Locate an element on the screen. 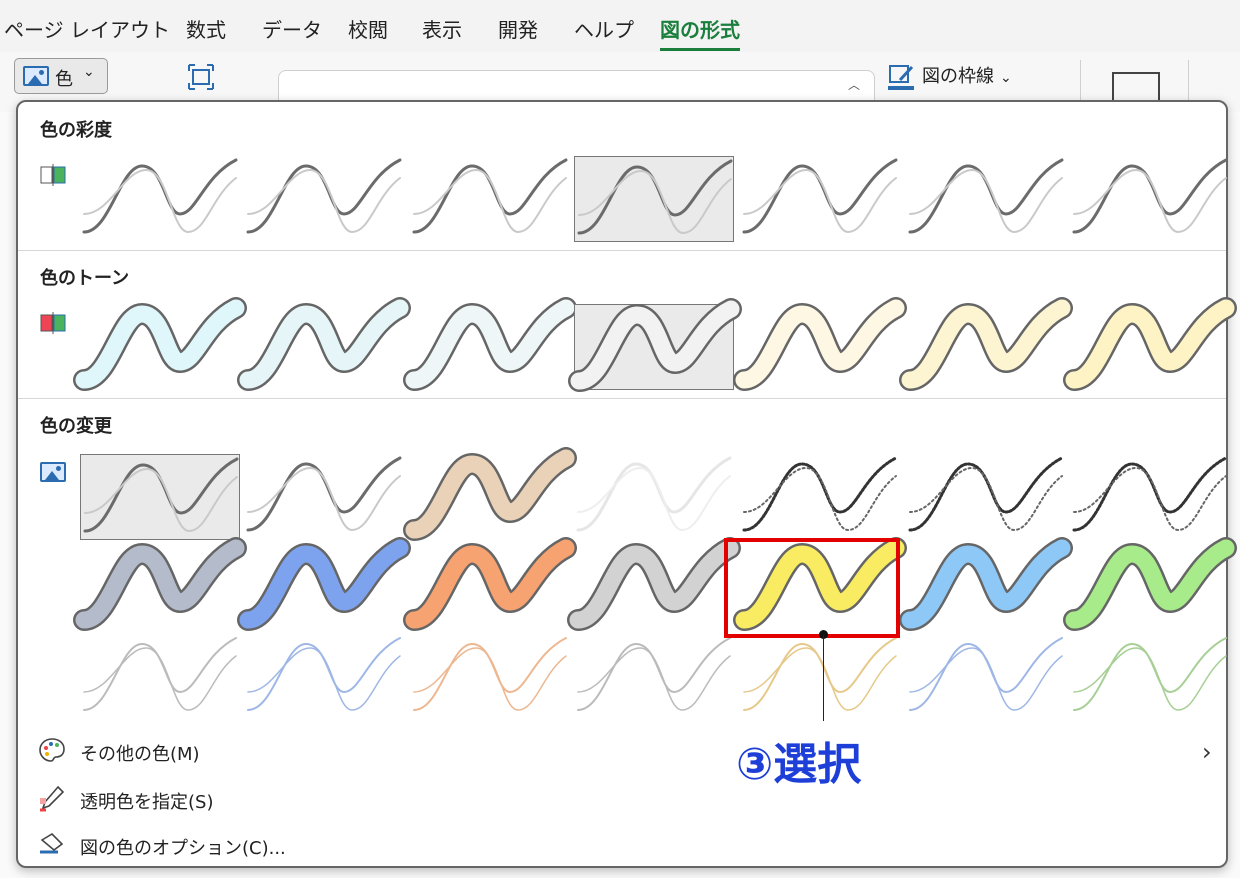  swatch-s0-0-graphic is located at coordinates (160, 196).